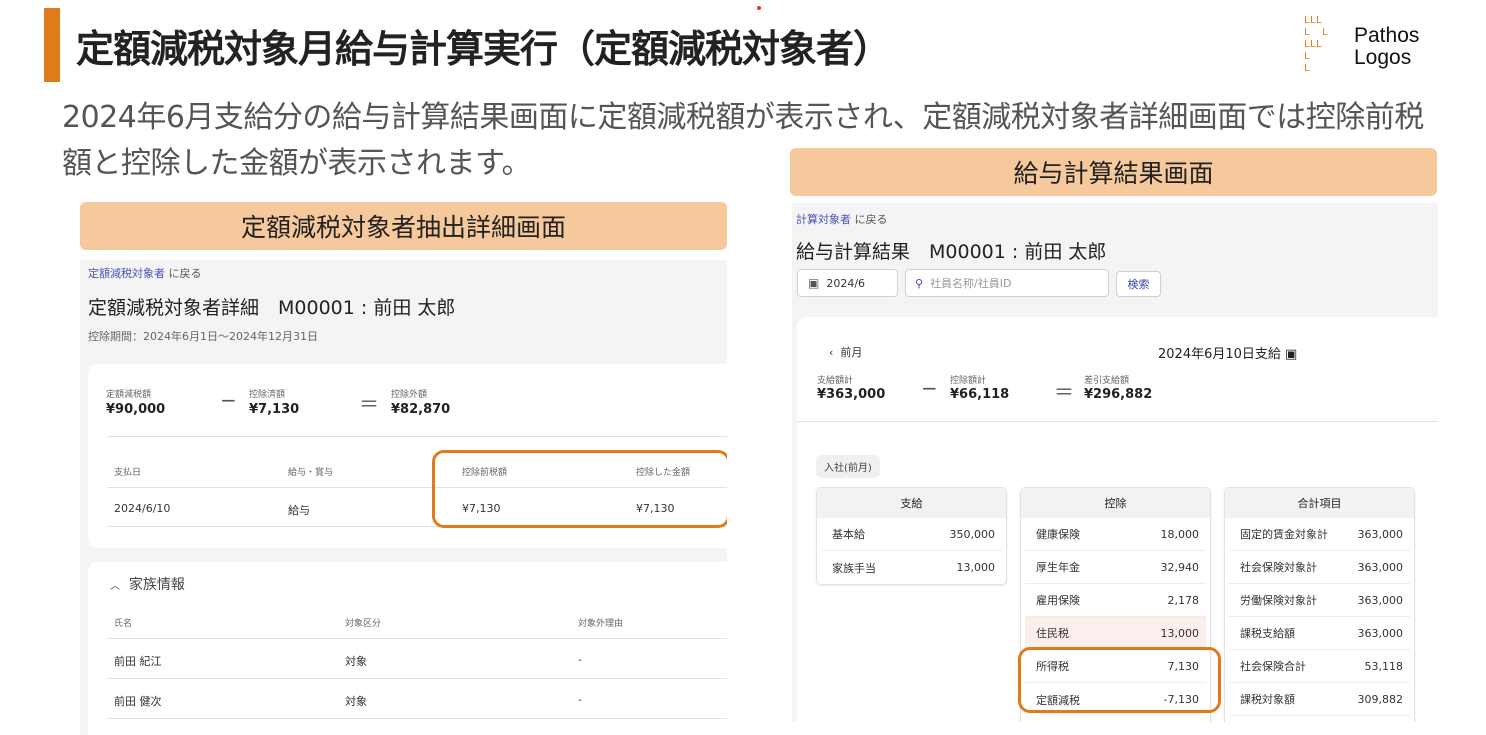  I want to click on table-title: 合計項目, so click(1319, 503).